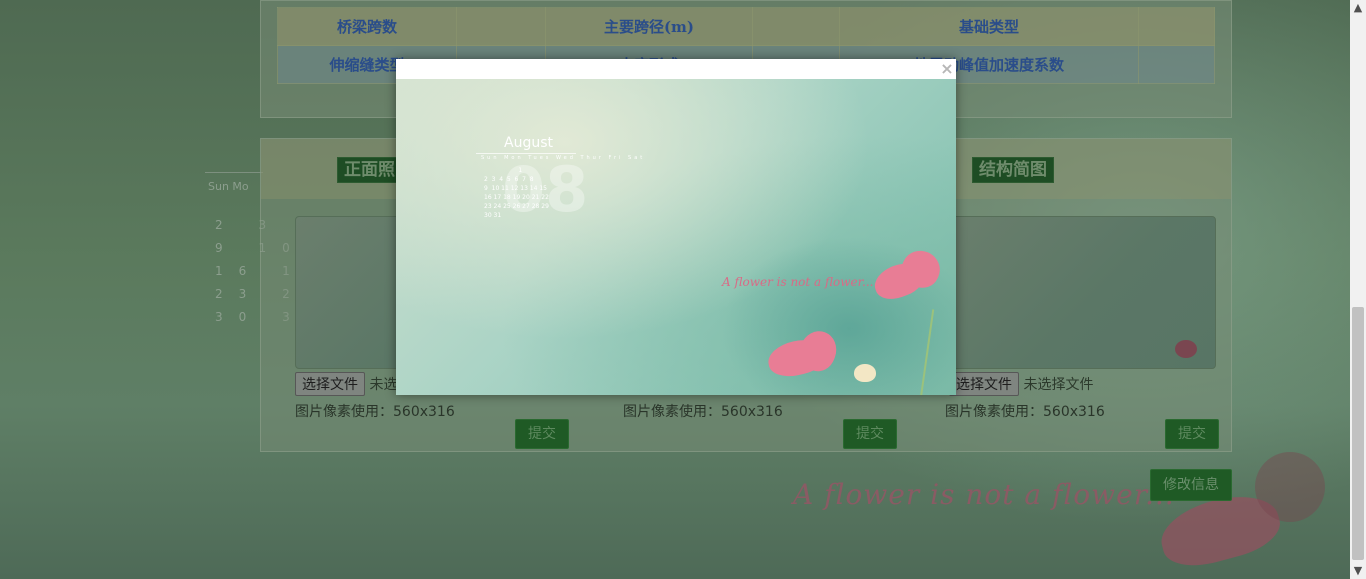 The image size is (1366, 579). Describe the element at coordinates (1021, 384) in the screenshot. I see `structure-file-input: 选择文件 未选择文件` at that location.